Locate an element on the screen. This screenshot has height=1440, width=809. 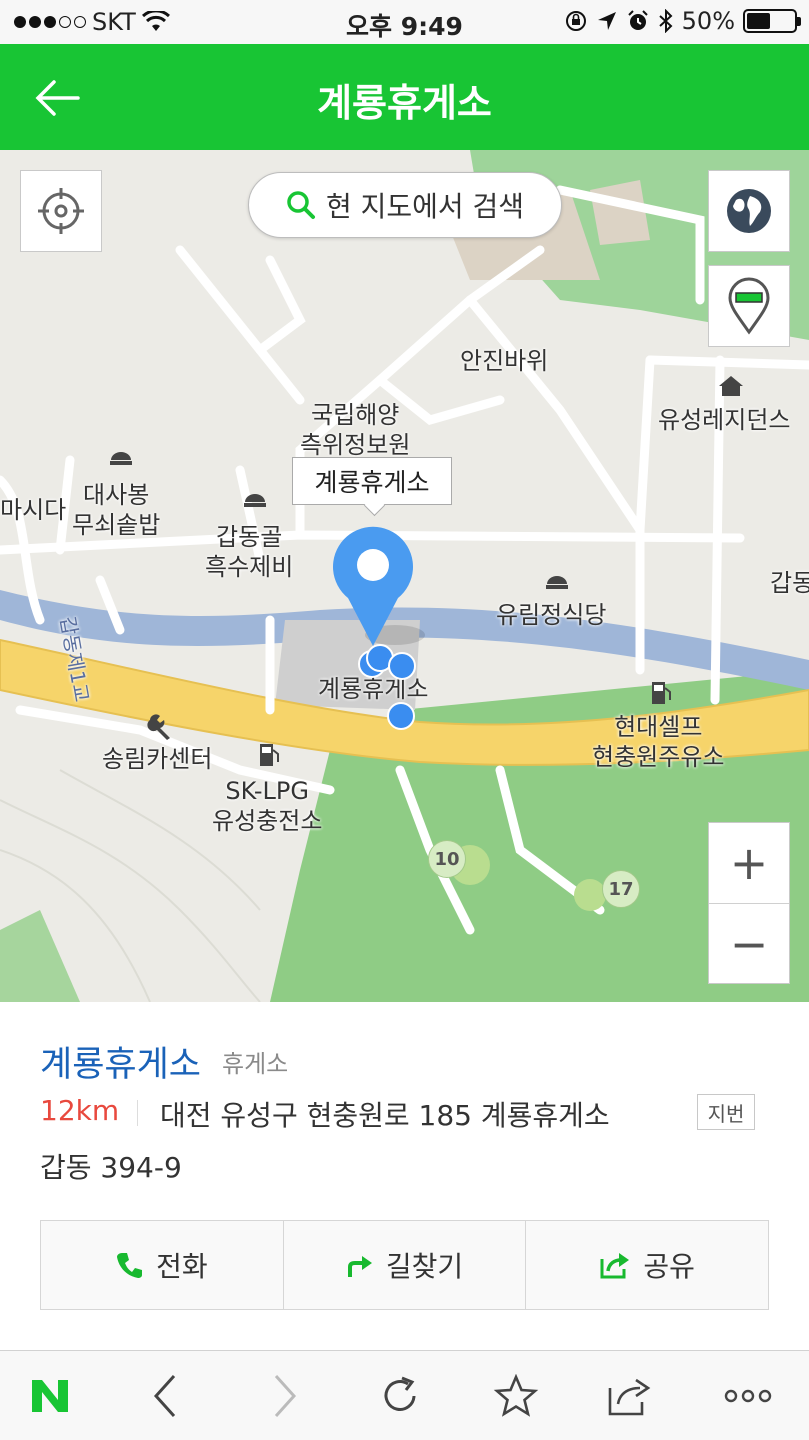
location-arrow-icon is located at coordinates (606, 21).